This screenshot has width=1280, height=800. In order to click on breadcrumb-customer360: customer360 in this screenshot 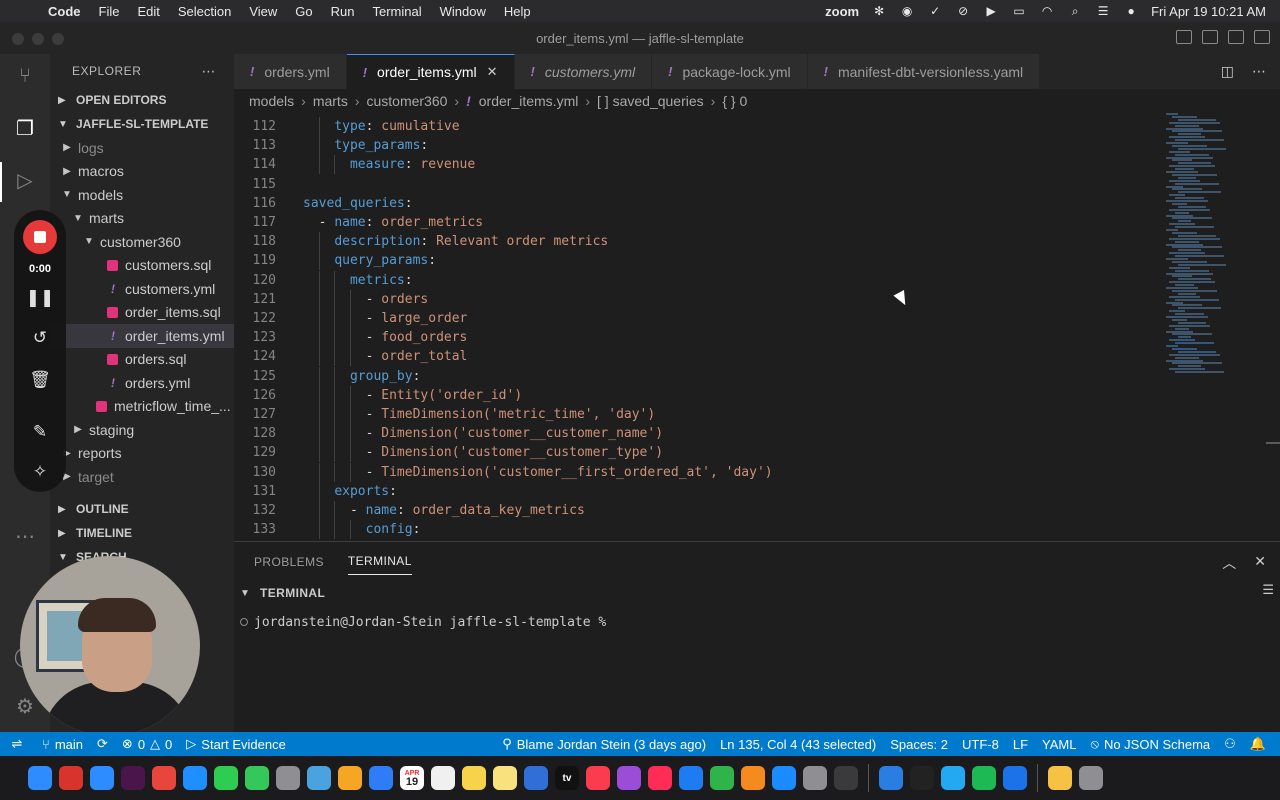, I will do `click(406, 101)`.